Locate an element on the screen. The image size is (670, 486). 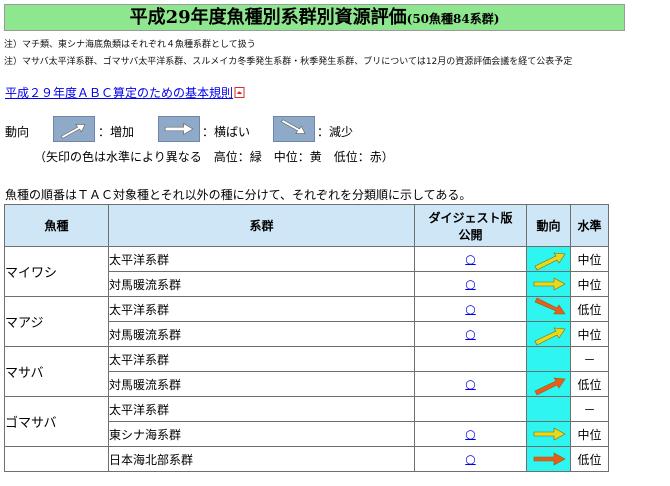
page-title: 平成29年度魚種別系群別資源評価(50魚種84系群) is located at coordinates (314, 17).